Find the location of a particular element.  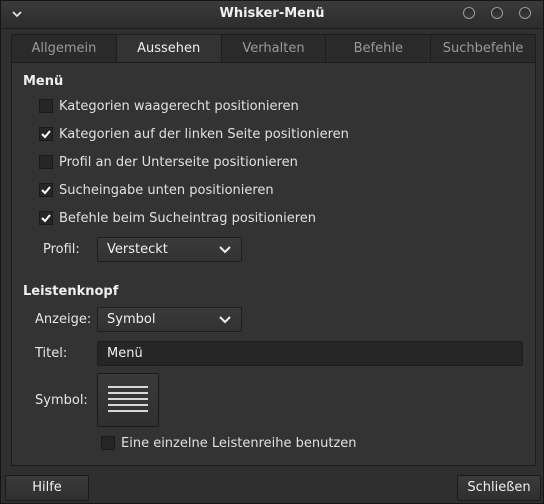

tab-suchbefehle: Suchbefehle is located at coordinates (483, 48).